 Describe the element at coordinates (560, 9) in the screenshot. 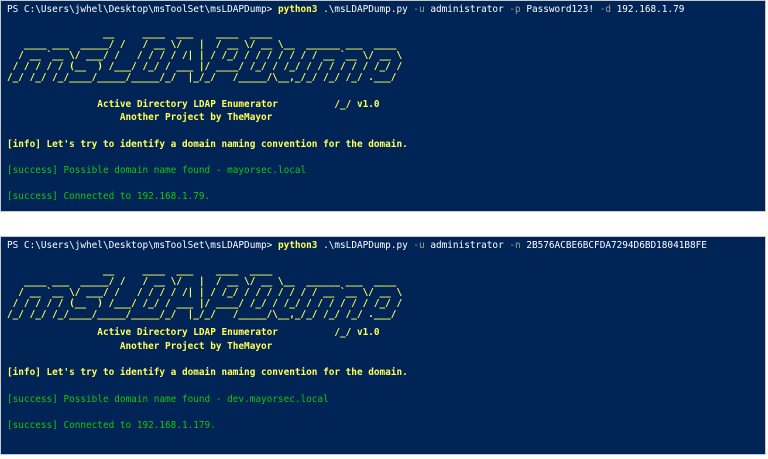

I see `arg-password: Password123!` at that location.